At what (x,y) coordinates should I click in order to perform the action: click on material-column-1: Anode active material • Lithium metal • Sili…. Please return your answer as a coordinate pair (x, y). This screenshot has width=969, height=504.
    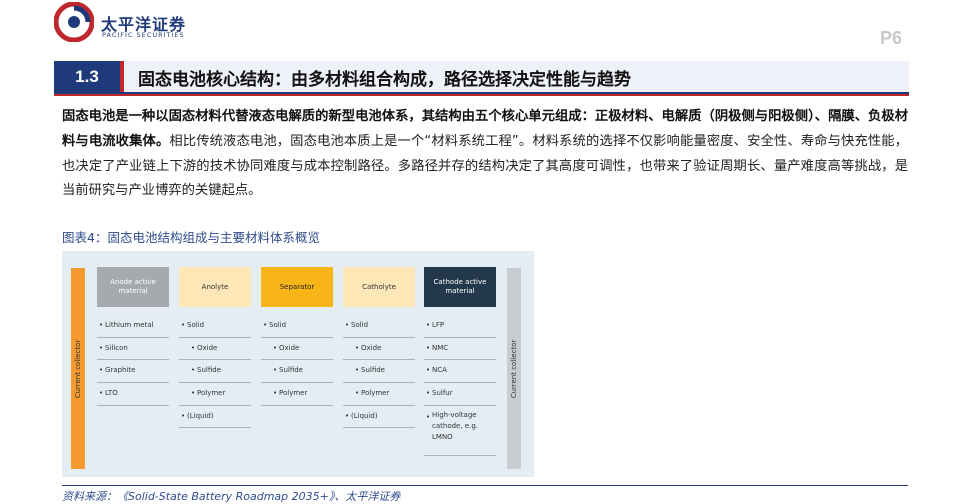
    Looking at the image, I should click on (133, 336).